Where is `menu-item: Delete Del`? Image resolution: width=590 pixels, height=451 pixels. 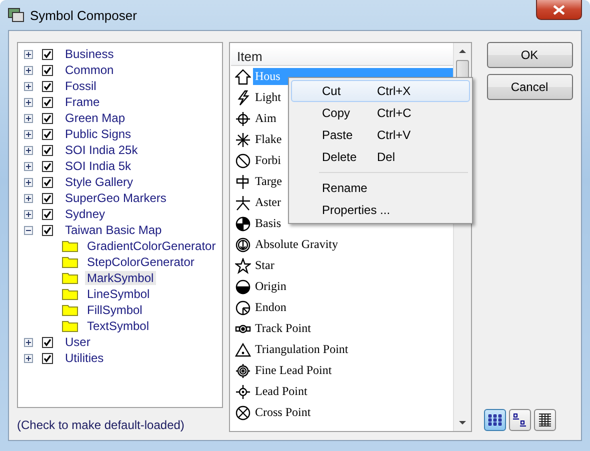
menu-item: Delete Del is located at coordinates (380, 157).